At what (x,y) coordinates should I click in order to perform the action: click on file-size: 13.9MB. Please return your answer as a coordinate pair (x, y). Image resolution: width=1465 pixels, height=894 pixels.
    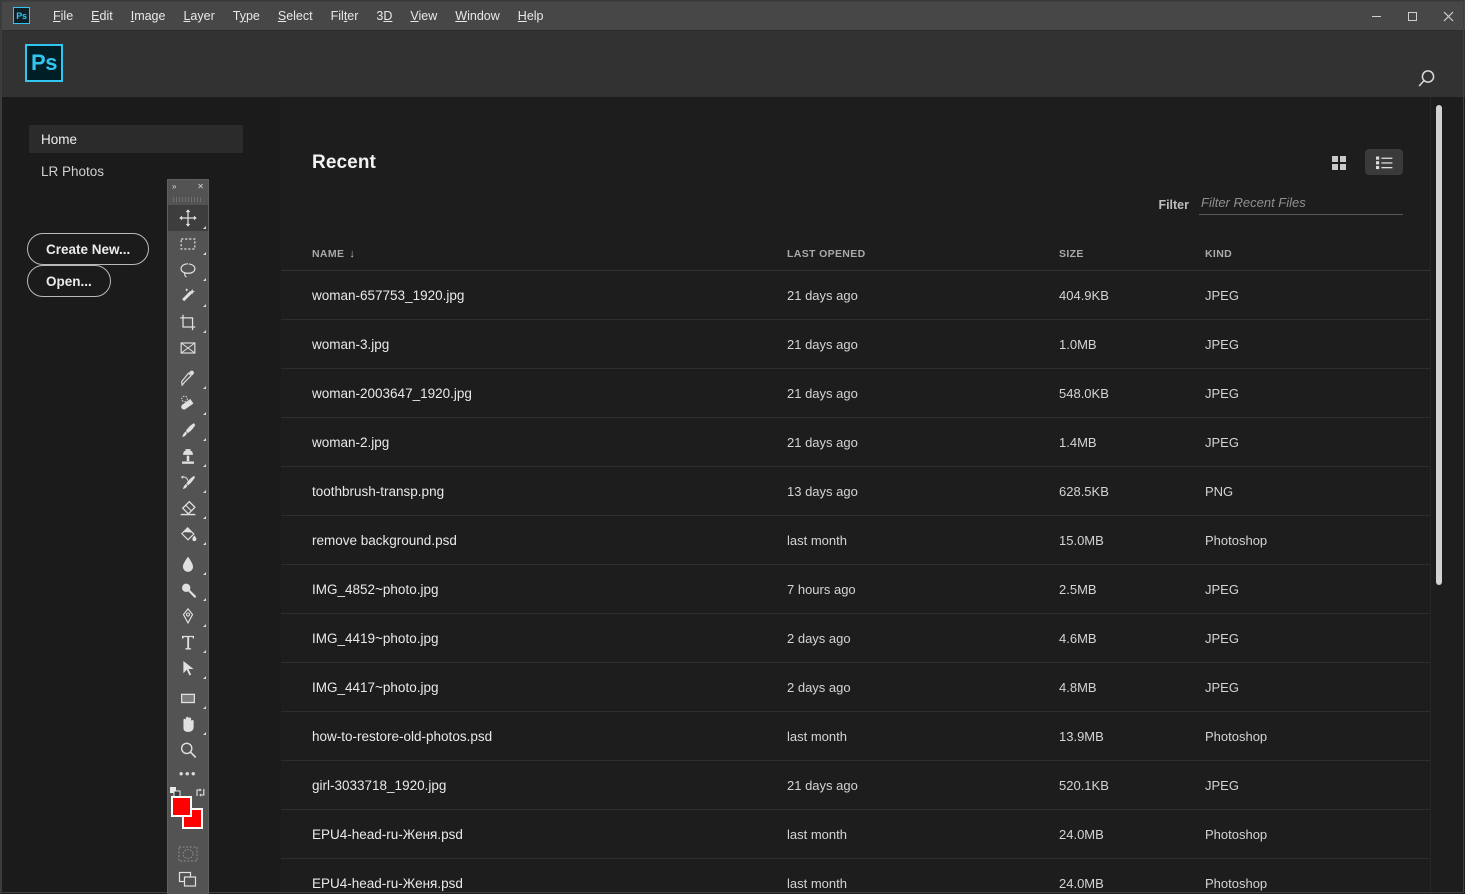
    Looking at the image, I should click on (1081, 736).